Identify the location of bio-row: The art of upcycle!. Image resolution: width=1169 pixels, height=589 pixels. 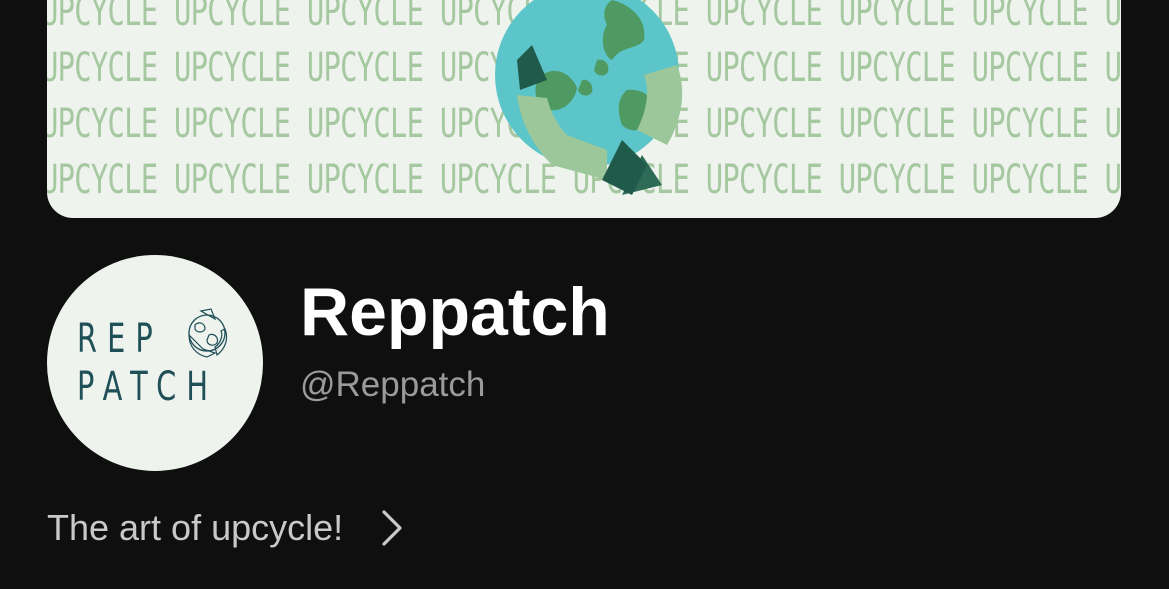
(226, 528).